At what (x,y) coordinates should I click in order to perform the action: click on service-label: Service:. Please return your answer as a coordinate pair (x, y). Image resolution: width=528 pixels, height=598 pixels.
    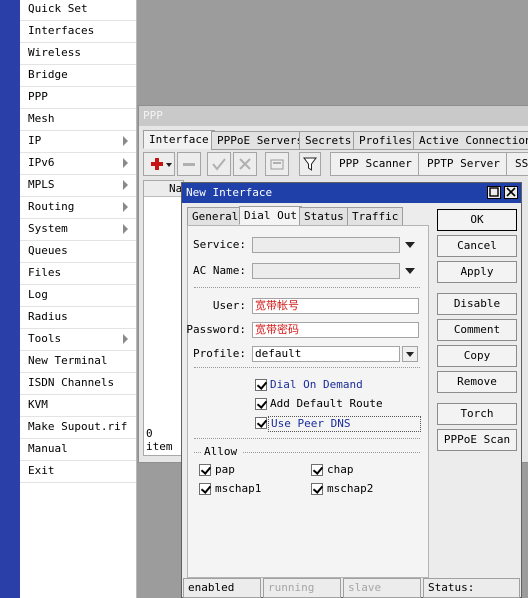
    Looking at the image, I should click on (219, 244).